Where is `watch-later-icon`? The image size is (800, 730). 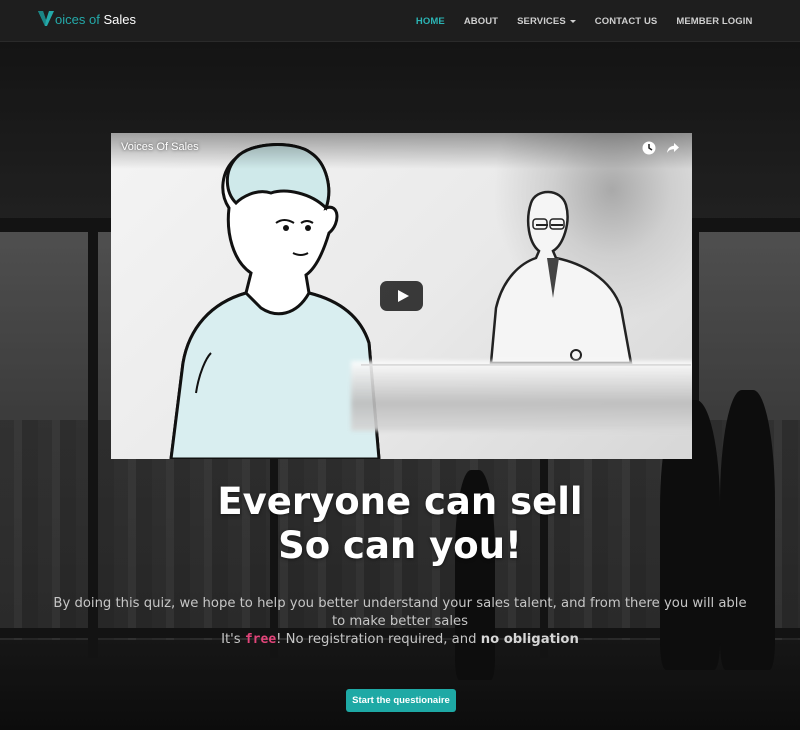
watch-later-icon is located at coordinates (649, 149).